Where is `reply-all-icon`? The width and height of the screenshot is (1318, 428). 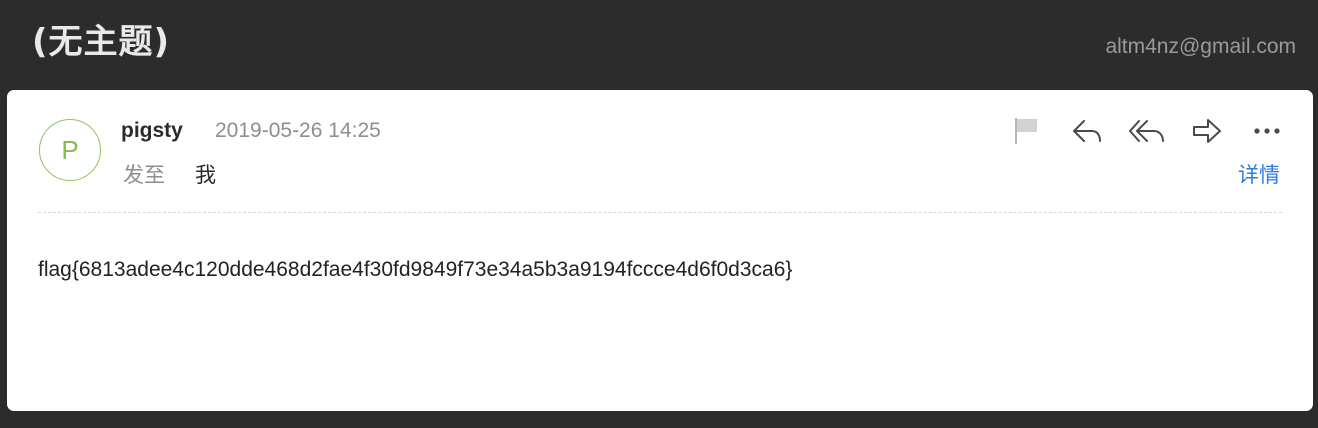 reply-all-icon is located at coordinates (1146, 131).